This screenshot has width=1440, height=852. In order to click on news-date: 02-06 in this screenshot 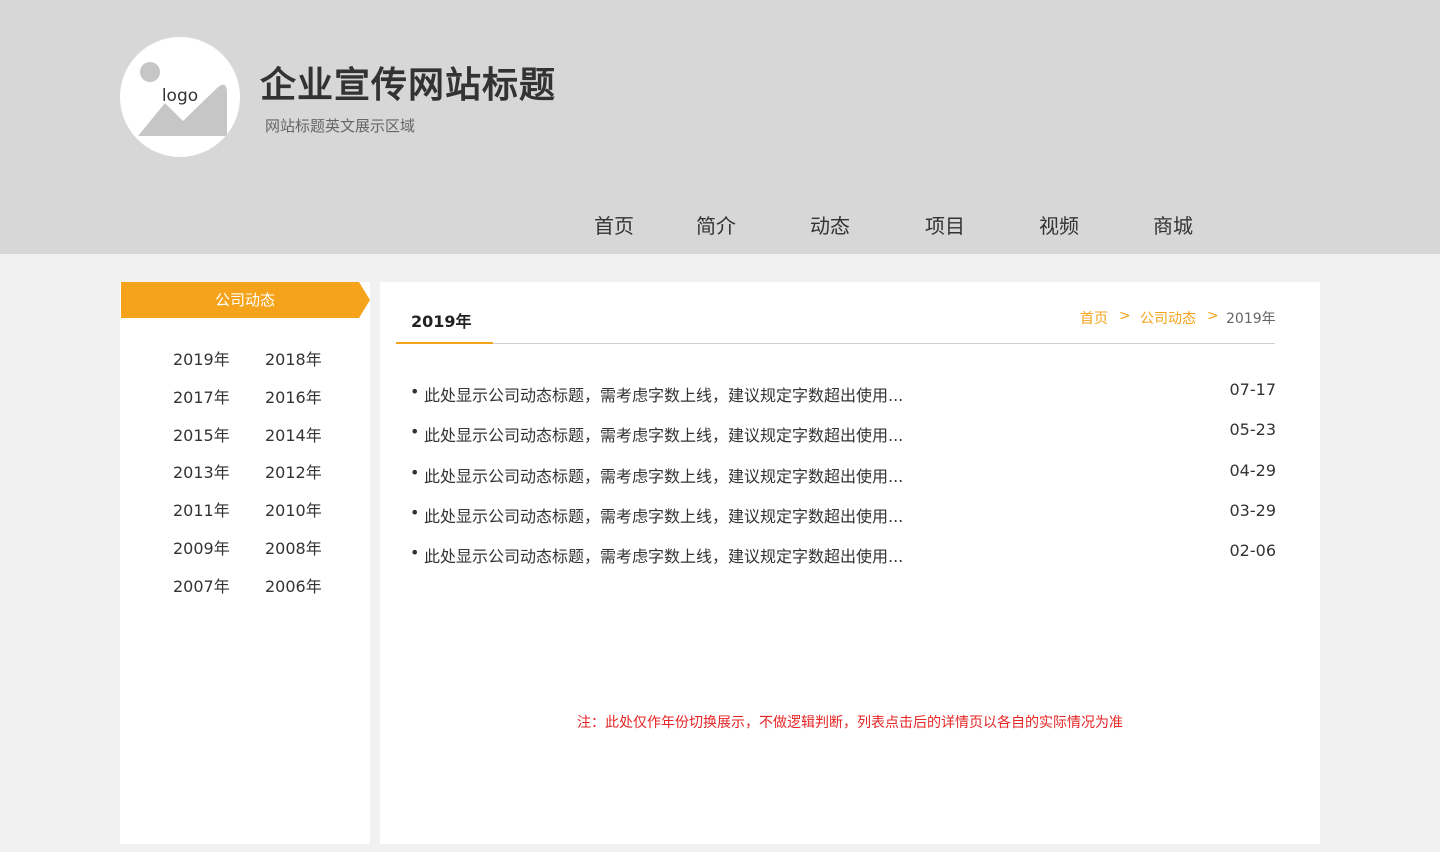, I will do `click(1253, 550)`.